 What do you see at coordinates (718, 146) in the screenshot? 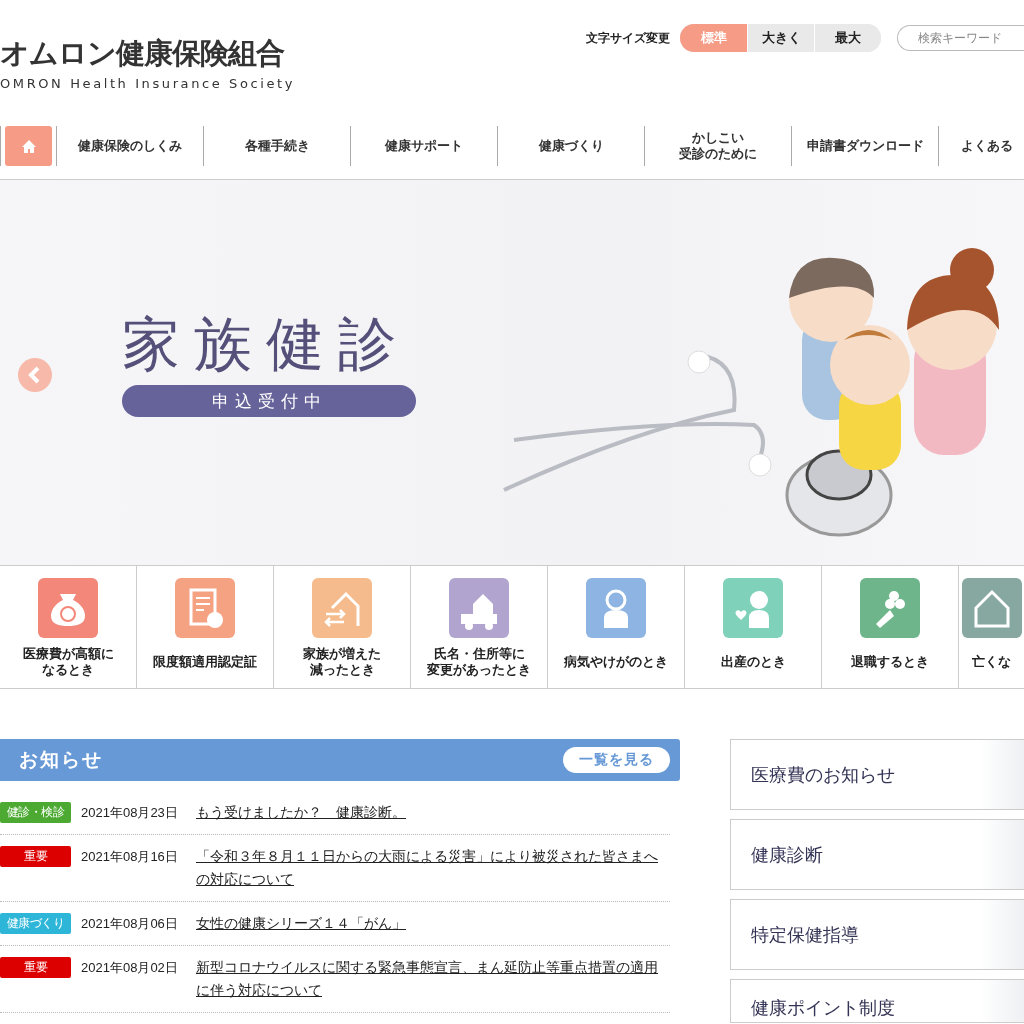
I see `nav-link: かしこい 受診のために` at bounding box center [718, 146].